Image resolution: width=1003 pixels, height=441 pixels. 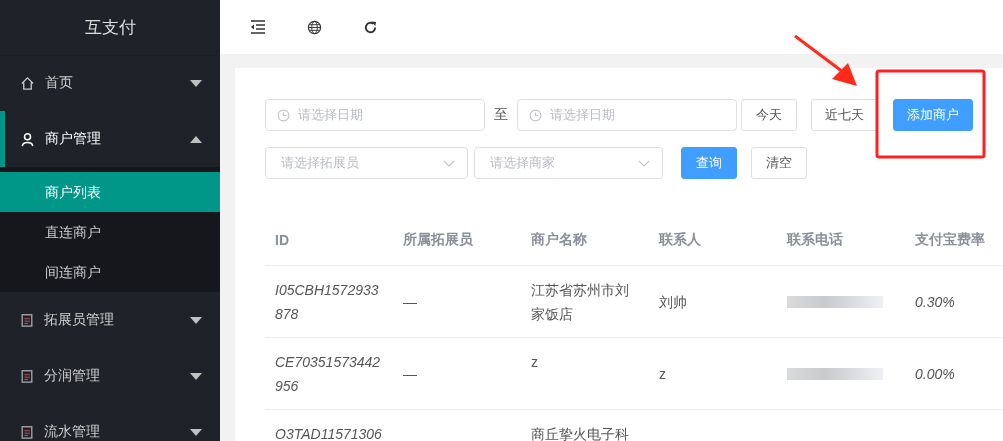 I want to click on merchant-id: I05CBH1572933878, so click(x=327, y=301).